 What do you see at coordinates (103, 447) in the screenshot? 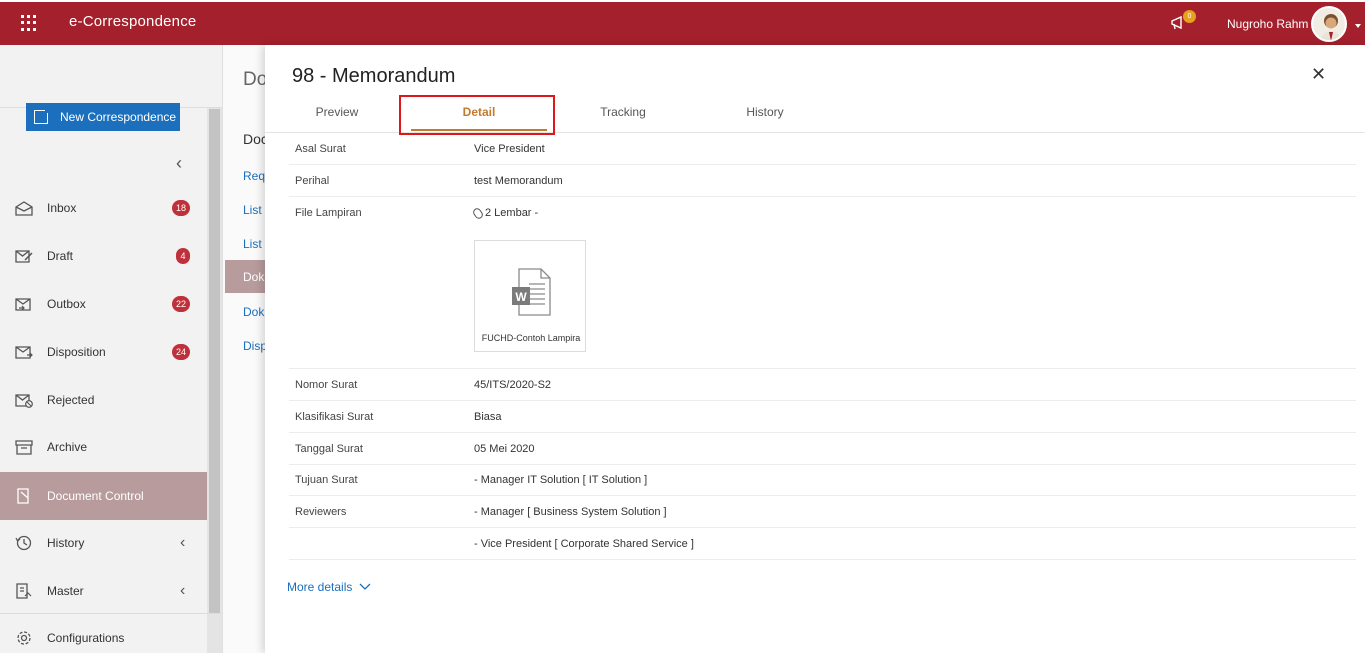
I see `sidebar-item-archive: Archive` at bounding box center [103, 447].